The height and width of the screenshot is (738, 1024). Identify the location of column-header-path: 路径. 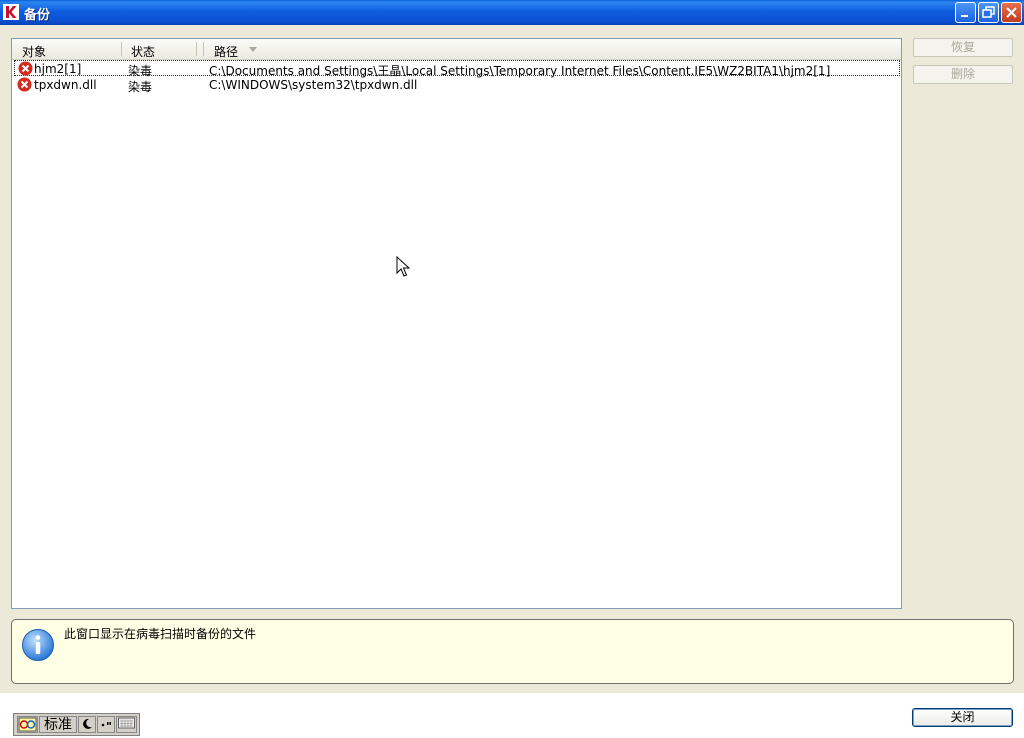
(226, 51).